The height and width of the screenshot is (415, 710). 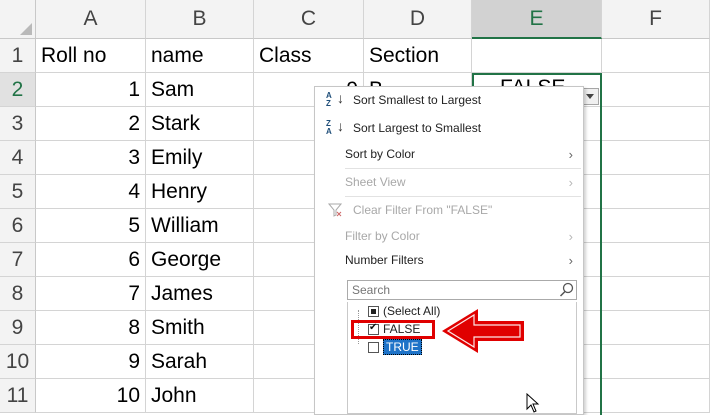 What do you see at coordinates (200, 192) in the screenshot?
I see `cell-b5: Henry` at bounding box center [200, 192].